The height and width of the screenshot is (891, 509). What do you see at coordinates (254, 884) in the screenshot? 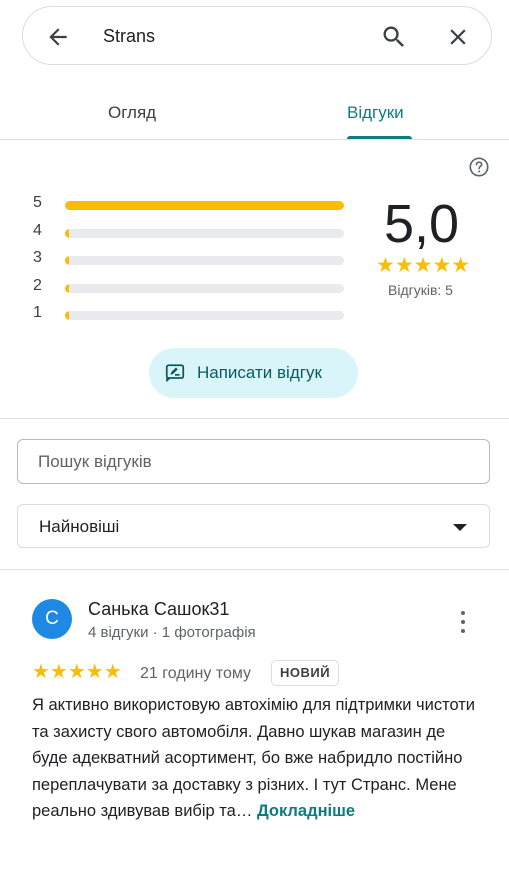
I see `review-actions` at bounding box center [254, 884].